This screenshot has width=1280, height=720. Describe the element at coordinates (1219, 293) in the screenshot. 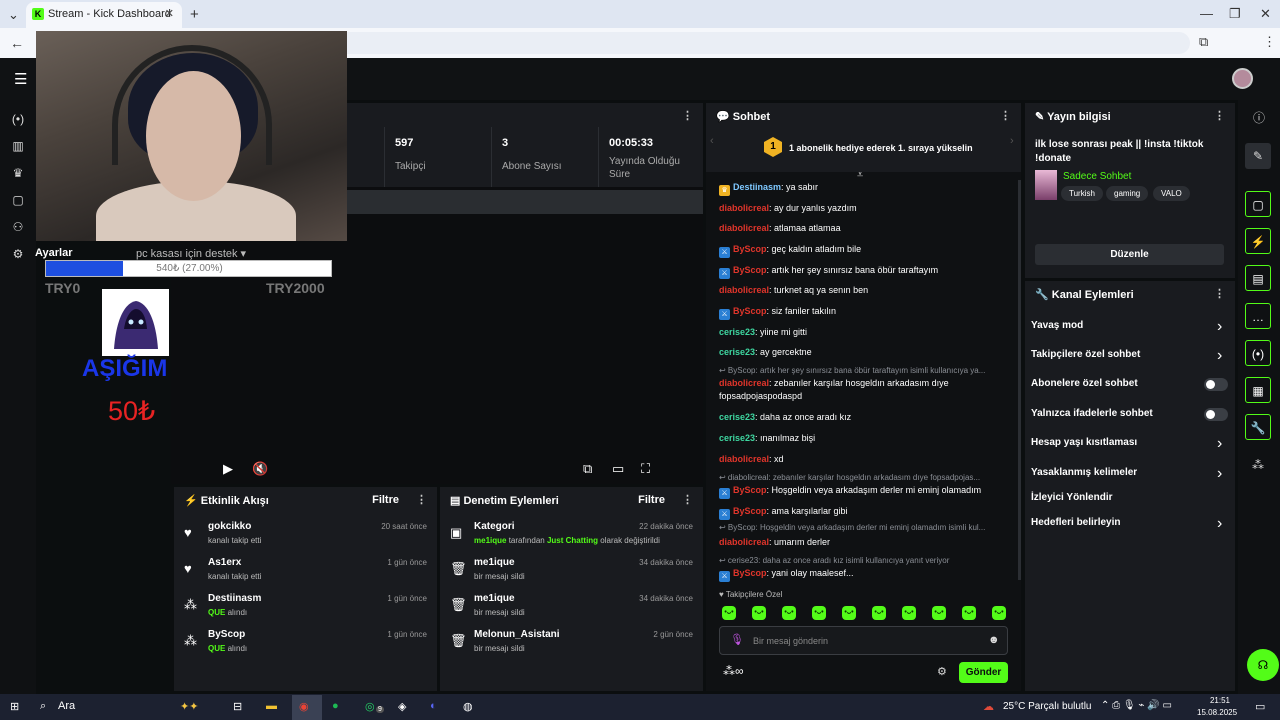

I see `channel-actions-menu-icon: ⋮` at that location.